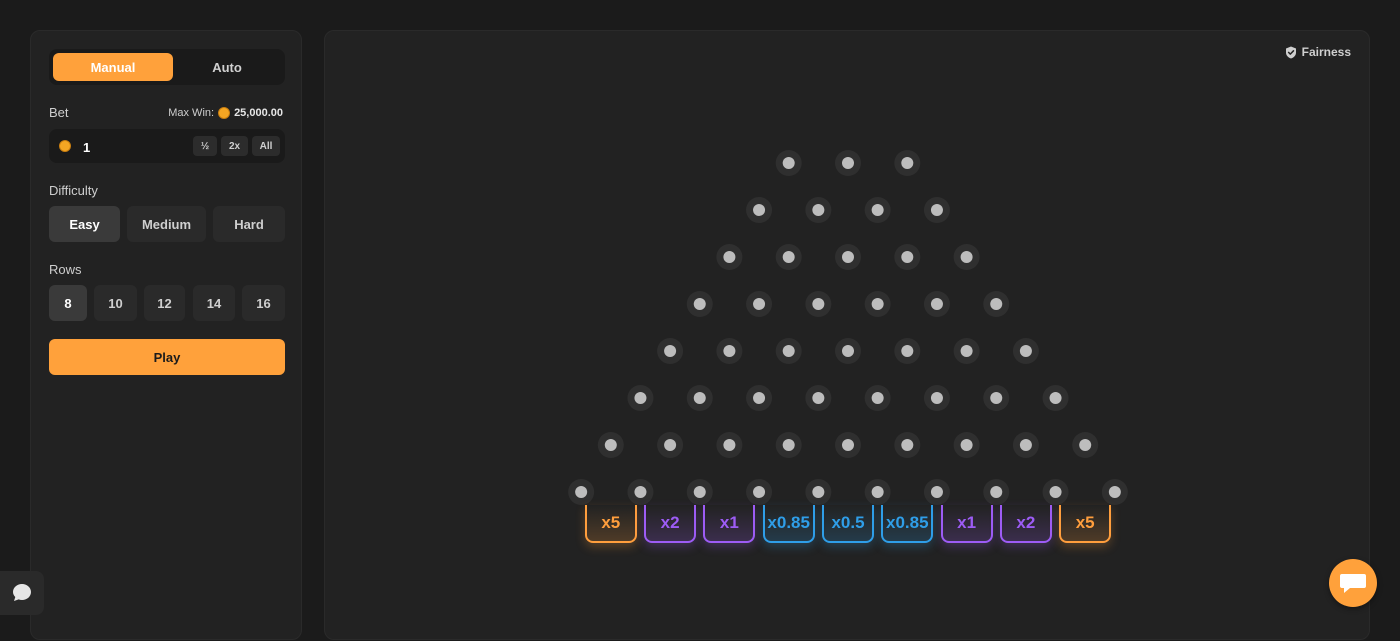 This screenshot has height=641, width=1400. Describe the element at coordinates (266, 146) in the screenshot. I see `all-bet-button: All` at that location.